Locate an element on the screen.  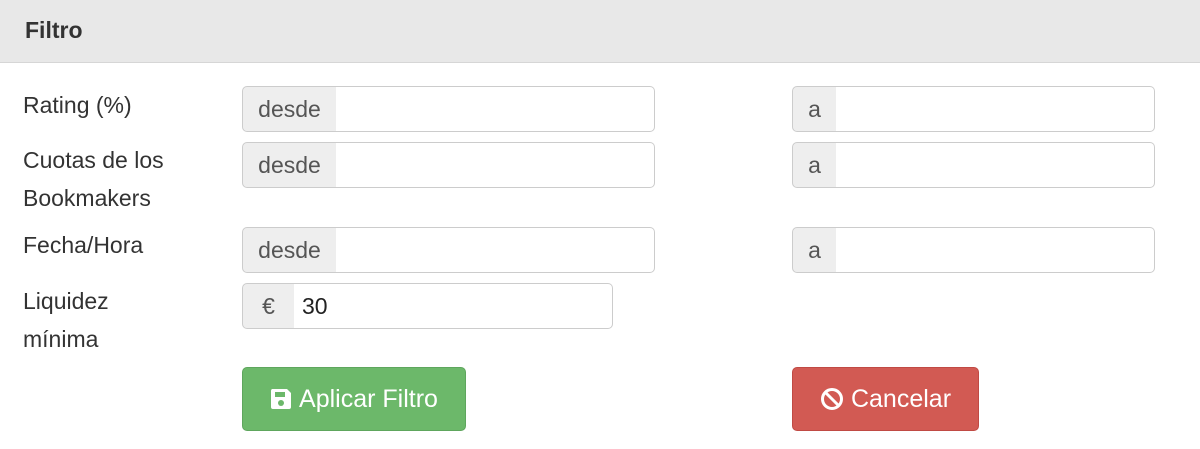
liquidity-label: Liquidez mínima is located at coordinates (66, 320).